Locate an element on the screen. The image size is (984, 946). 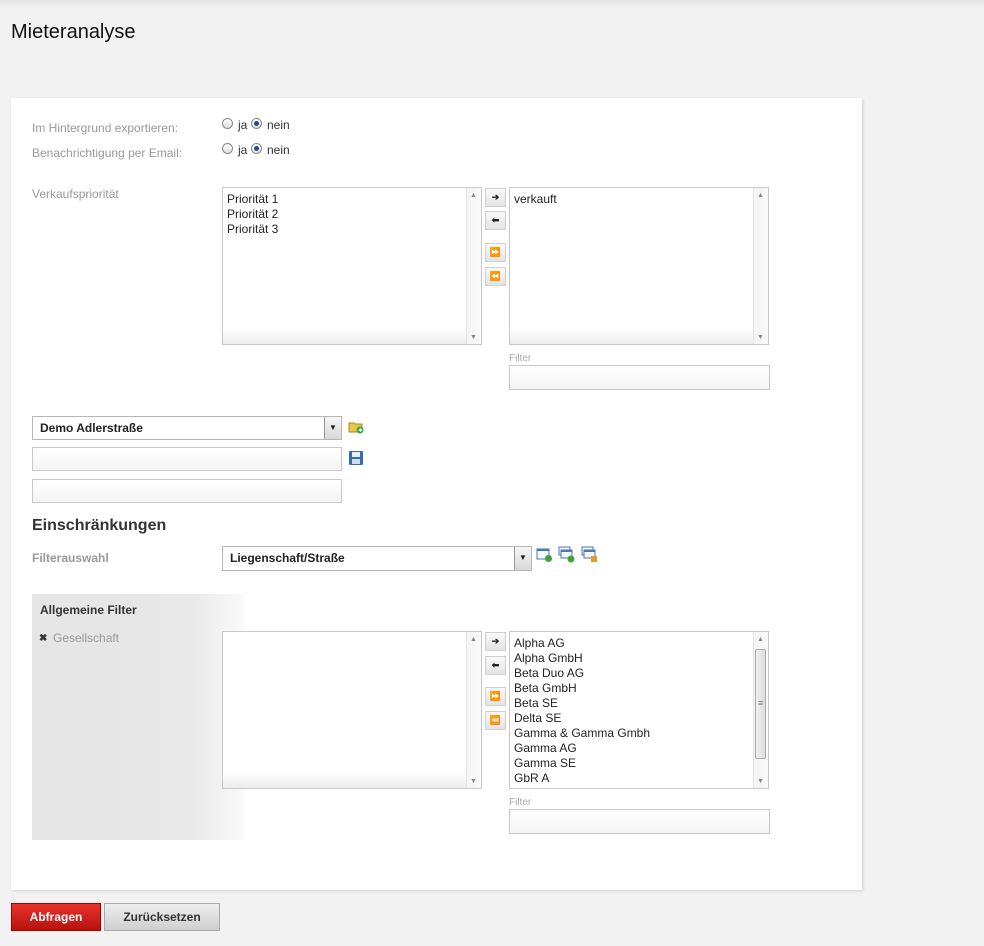
company-selected-scrollbar: ▲ ≡ ▼ is located at coordinates (760, 710).